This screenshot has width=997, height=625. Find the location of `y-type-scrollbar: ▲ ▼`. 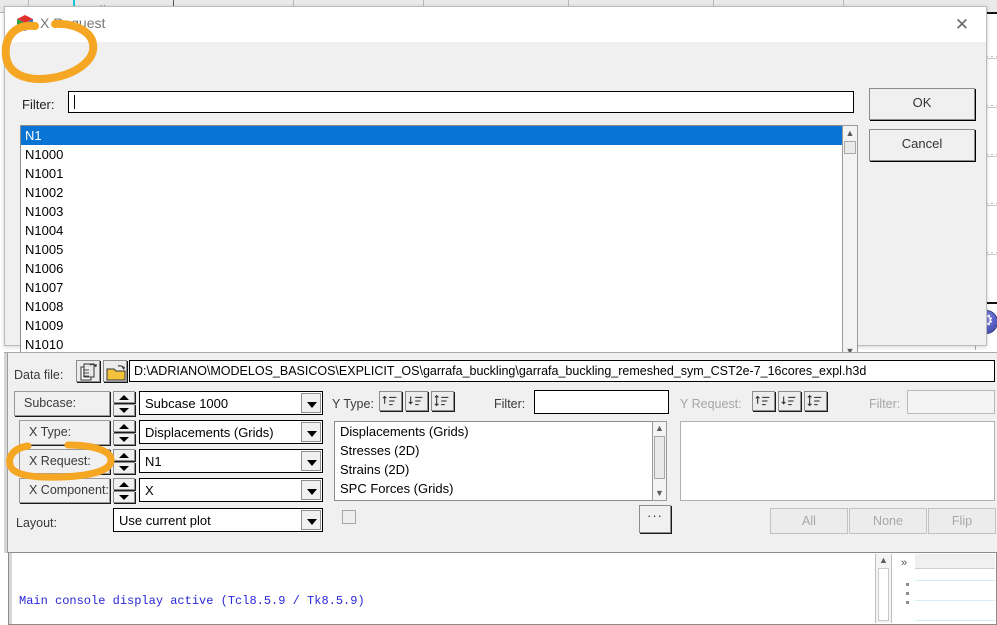

y-type-scrollbar: ▲ ▼ is located at coordinates (659, 461).